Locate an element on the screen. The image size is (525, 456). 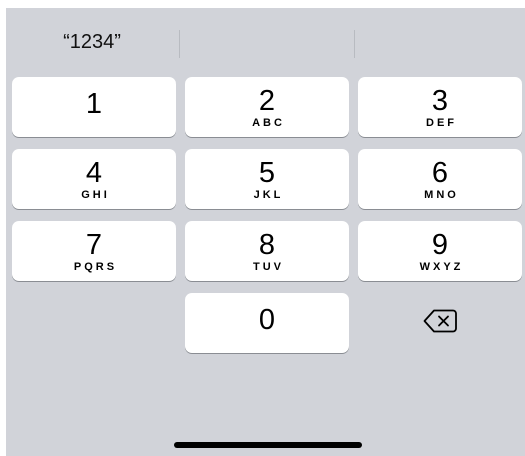
key-digit: 6 is located at coordinates (440, 172).